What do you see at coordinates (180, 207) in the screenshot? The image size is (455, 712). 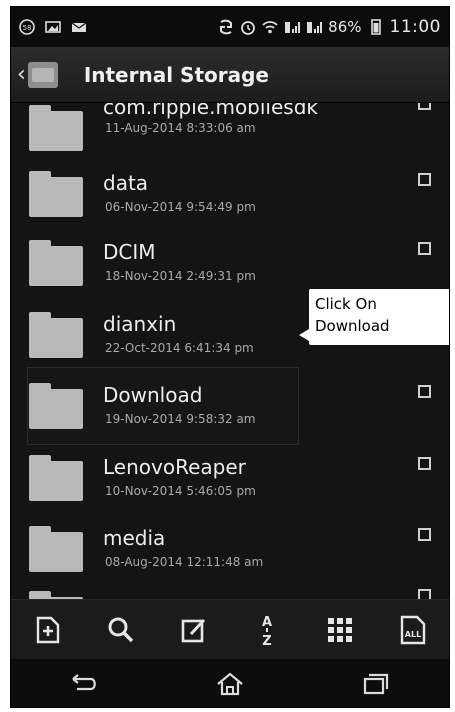 I see `folder-date: 06-Nov-2014 9:54:49 pm` at bounding box center [180, 207].